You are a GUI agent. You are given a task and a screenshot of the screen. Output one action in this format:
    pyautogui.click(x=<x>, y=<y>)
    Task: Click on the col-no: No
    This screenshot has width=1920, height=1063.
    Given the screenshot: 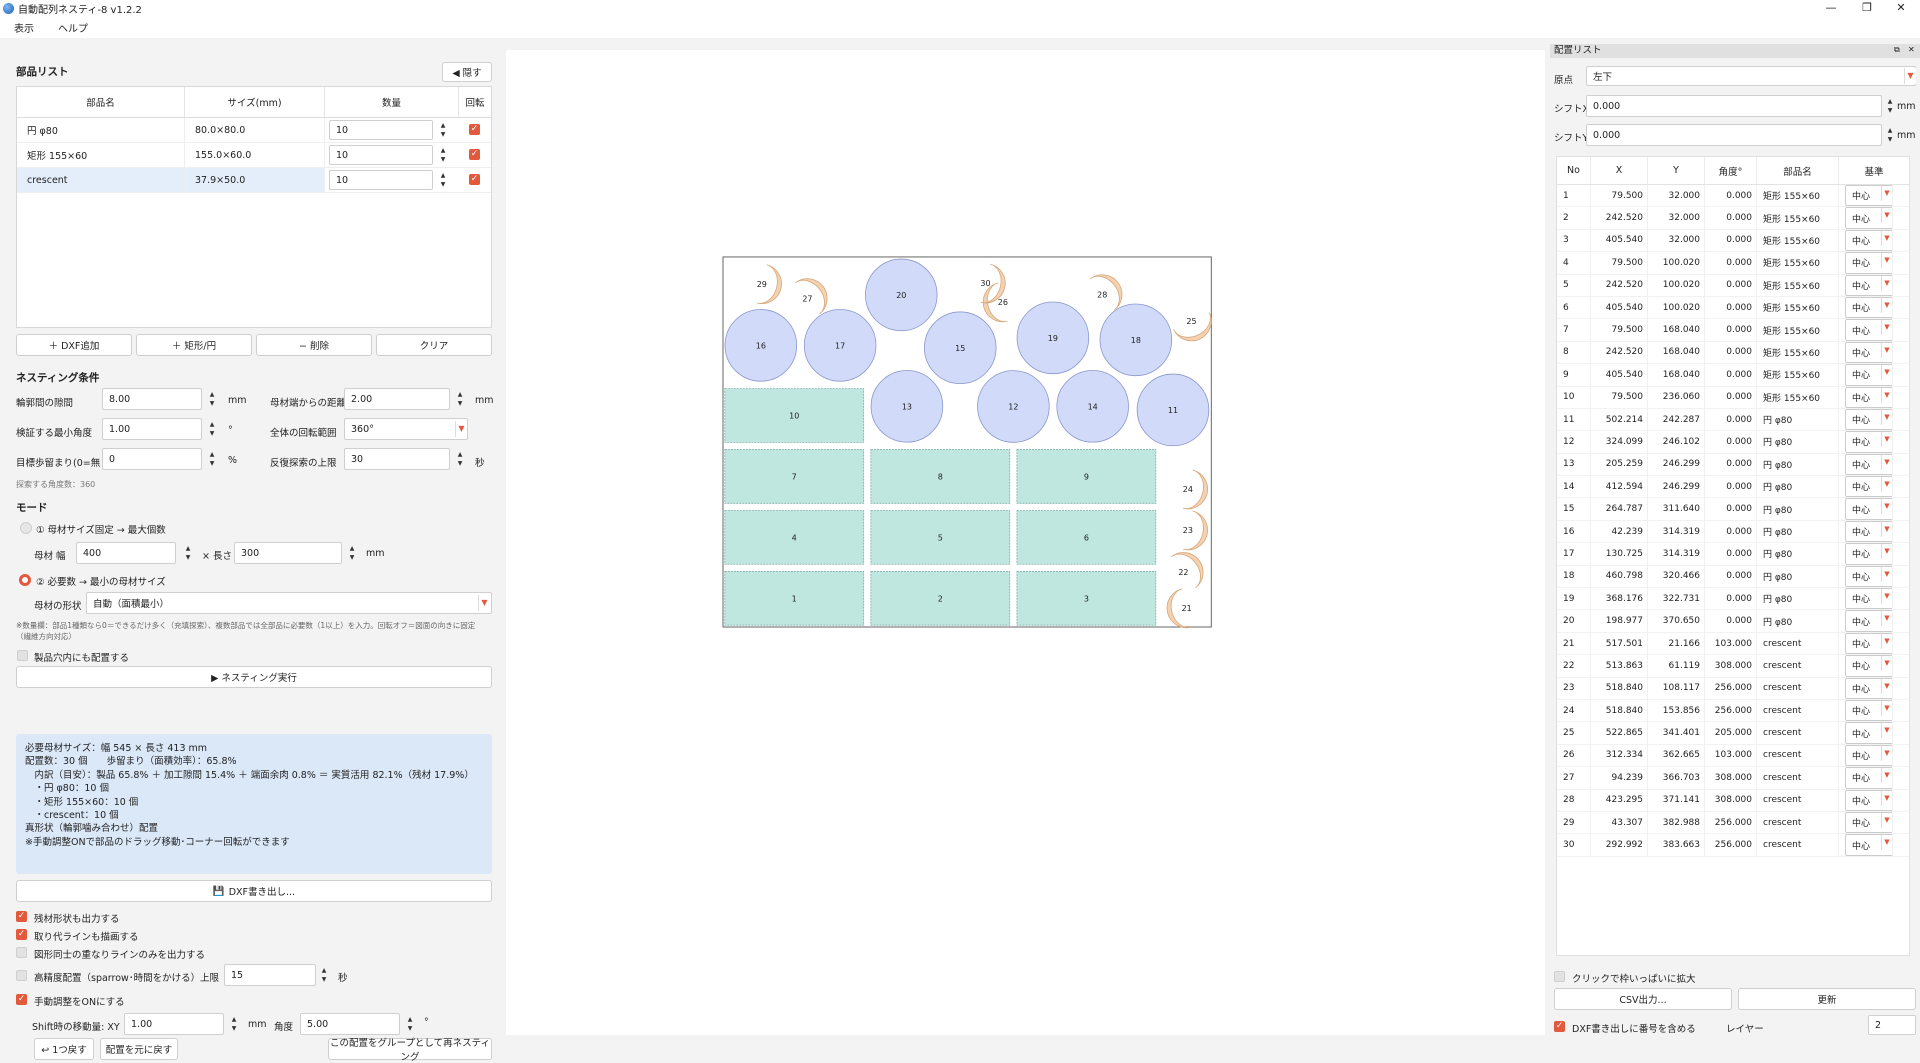 What is the action you would take?
    pyautogui.click(x=1574, y=170)
    